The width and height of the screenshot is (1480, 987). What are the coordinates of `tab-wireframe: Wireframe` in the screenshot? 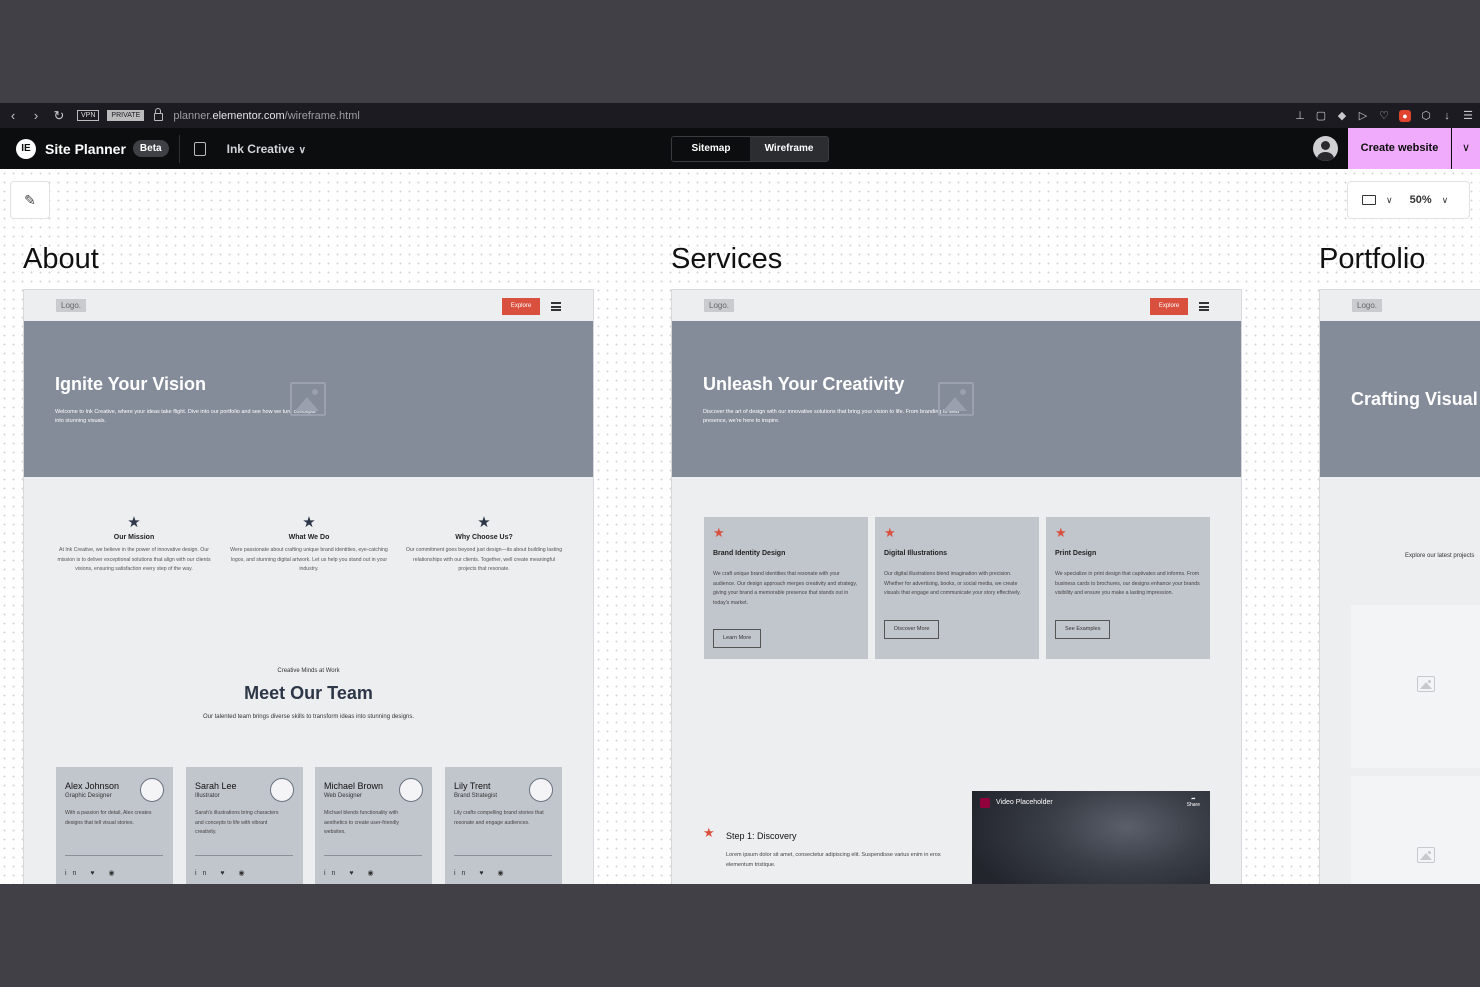 It's located at (789, 149).